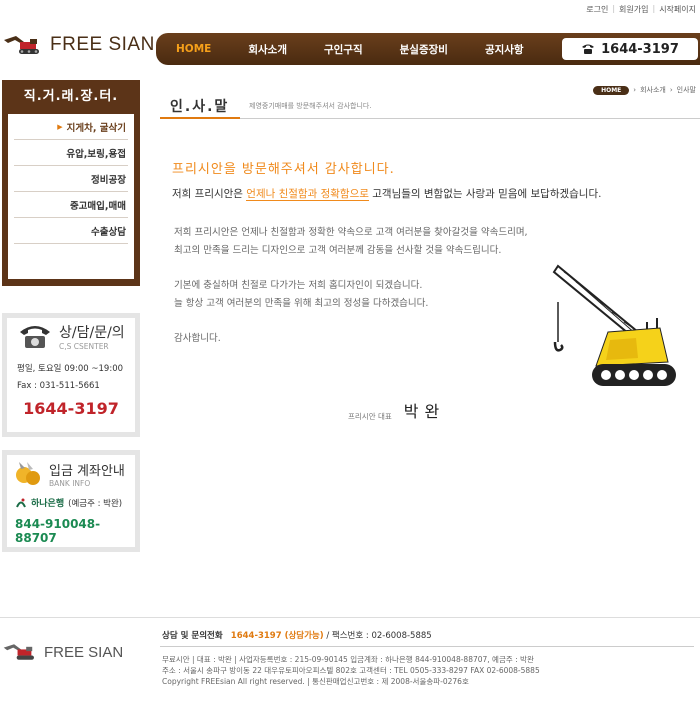 The image size is (700, 703). I want to click on breadcrumb: HOME › 회사소개 › 인사말, so click(644, 90).